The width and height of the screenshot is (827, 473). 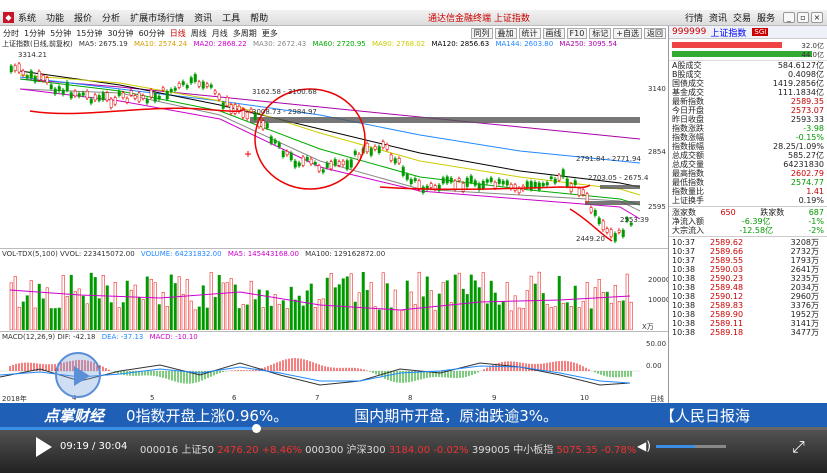 What do you see at coordinates (120, 33) in the screenshot?
I see `period-tab: 30分钟` at bounding box center [120, 33].